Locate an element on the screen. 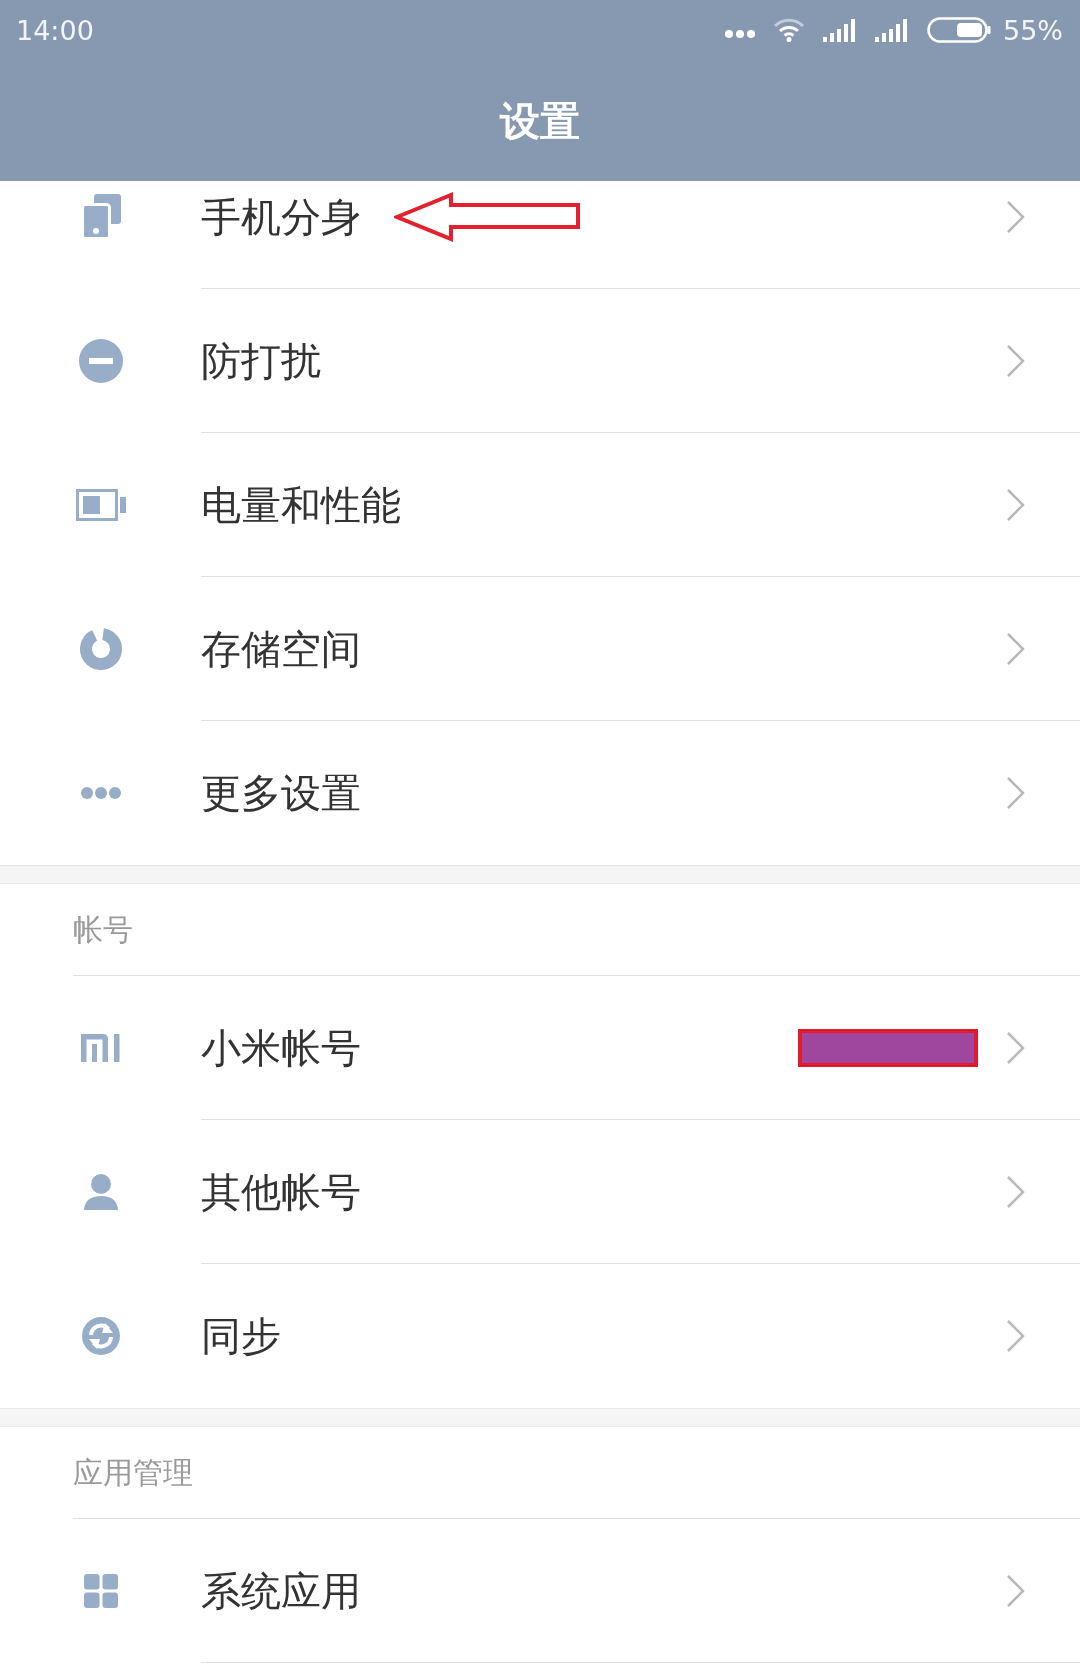 Image resolution: width=1080 pixels, height=1670 pixels. person-icon is located at coordinates (100, 1192).